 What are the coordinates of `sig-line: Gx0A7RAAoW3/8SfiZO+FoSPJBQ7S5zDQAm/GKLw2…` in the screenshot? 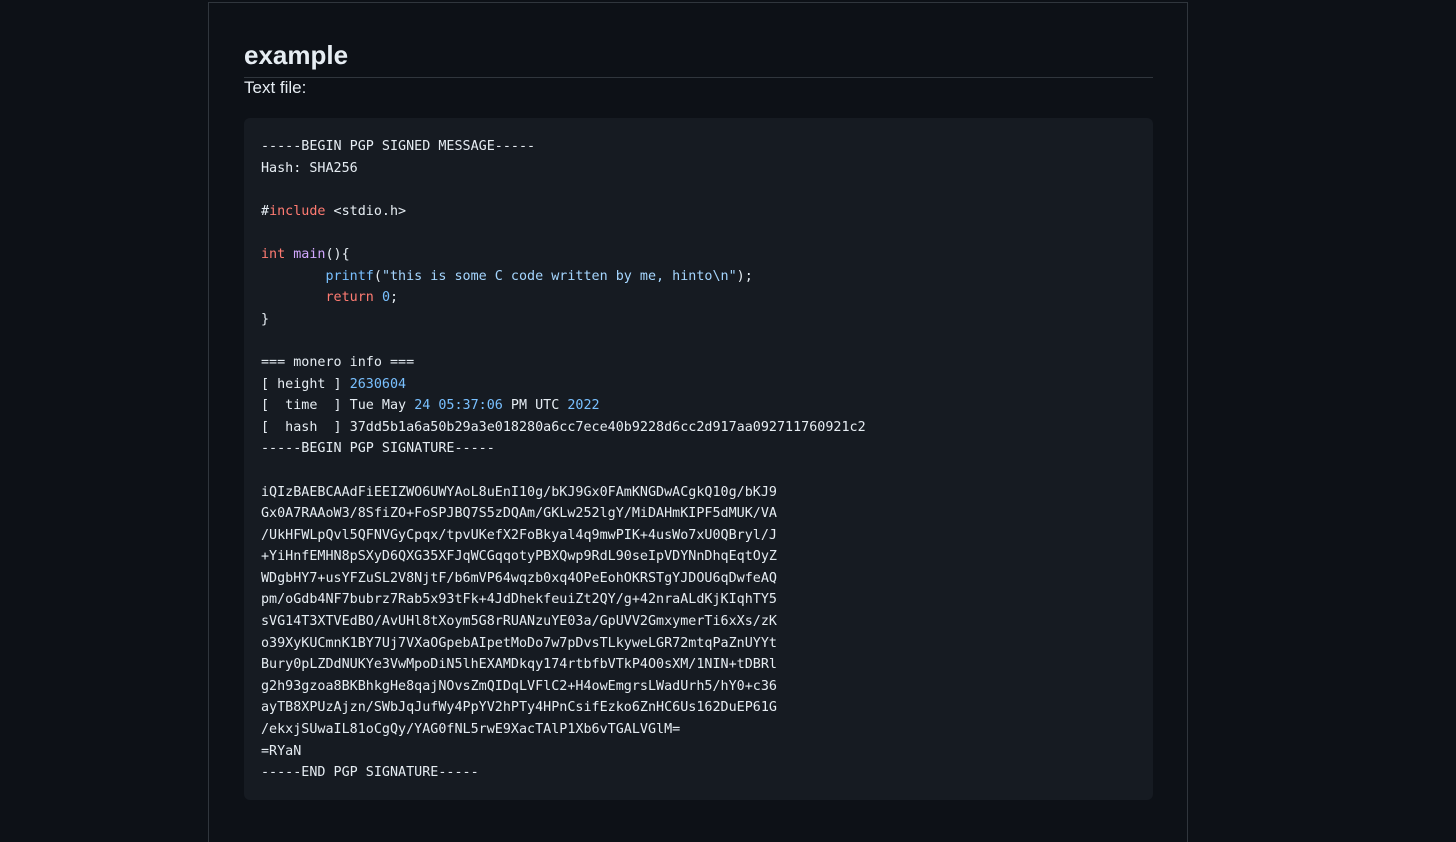 It's located at (519, 514).